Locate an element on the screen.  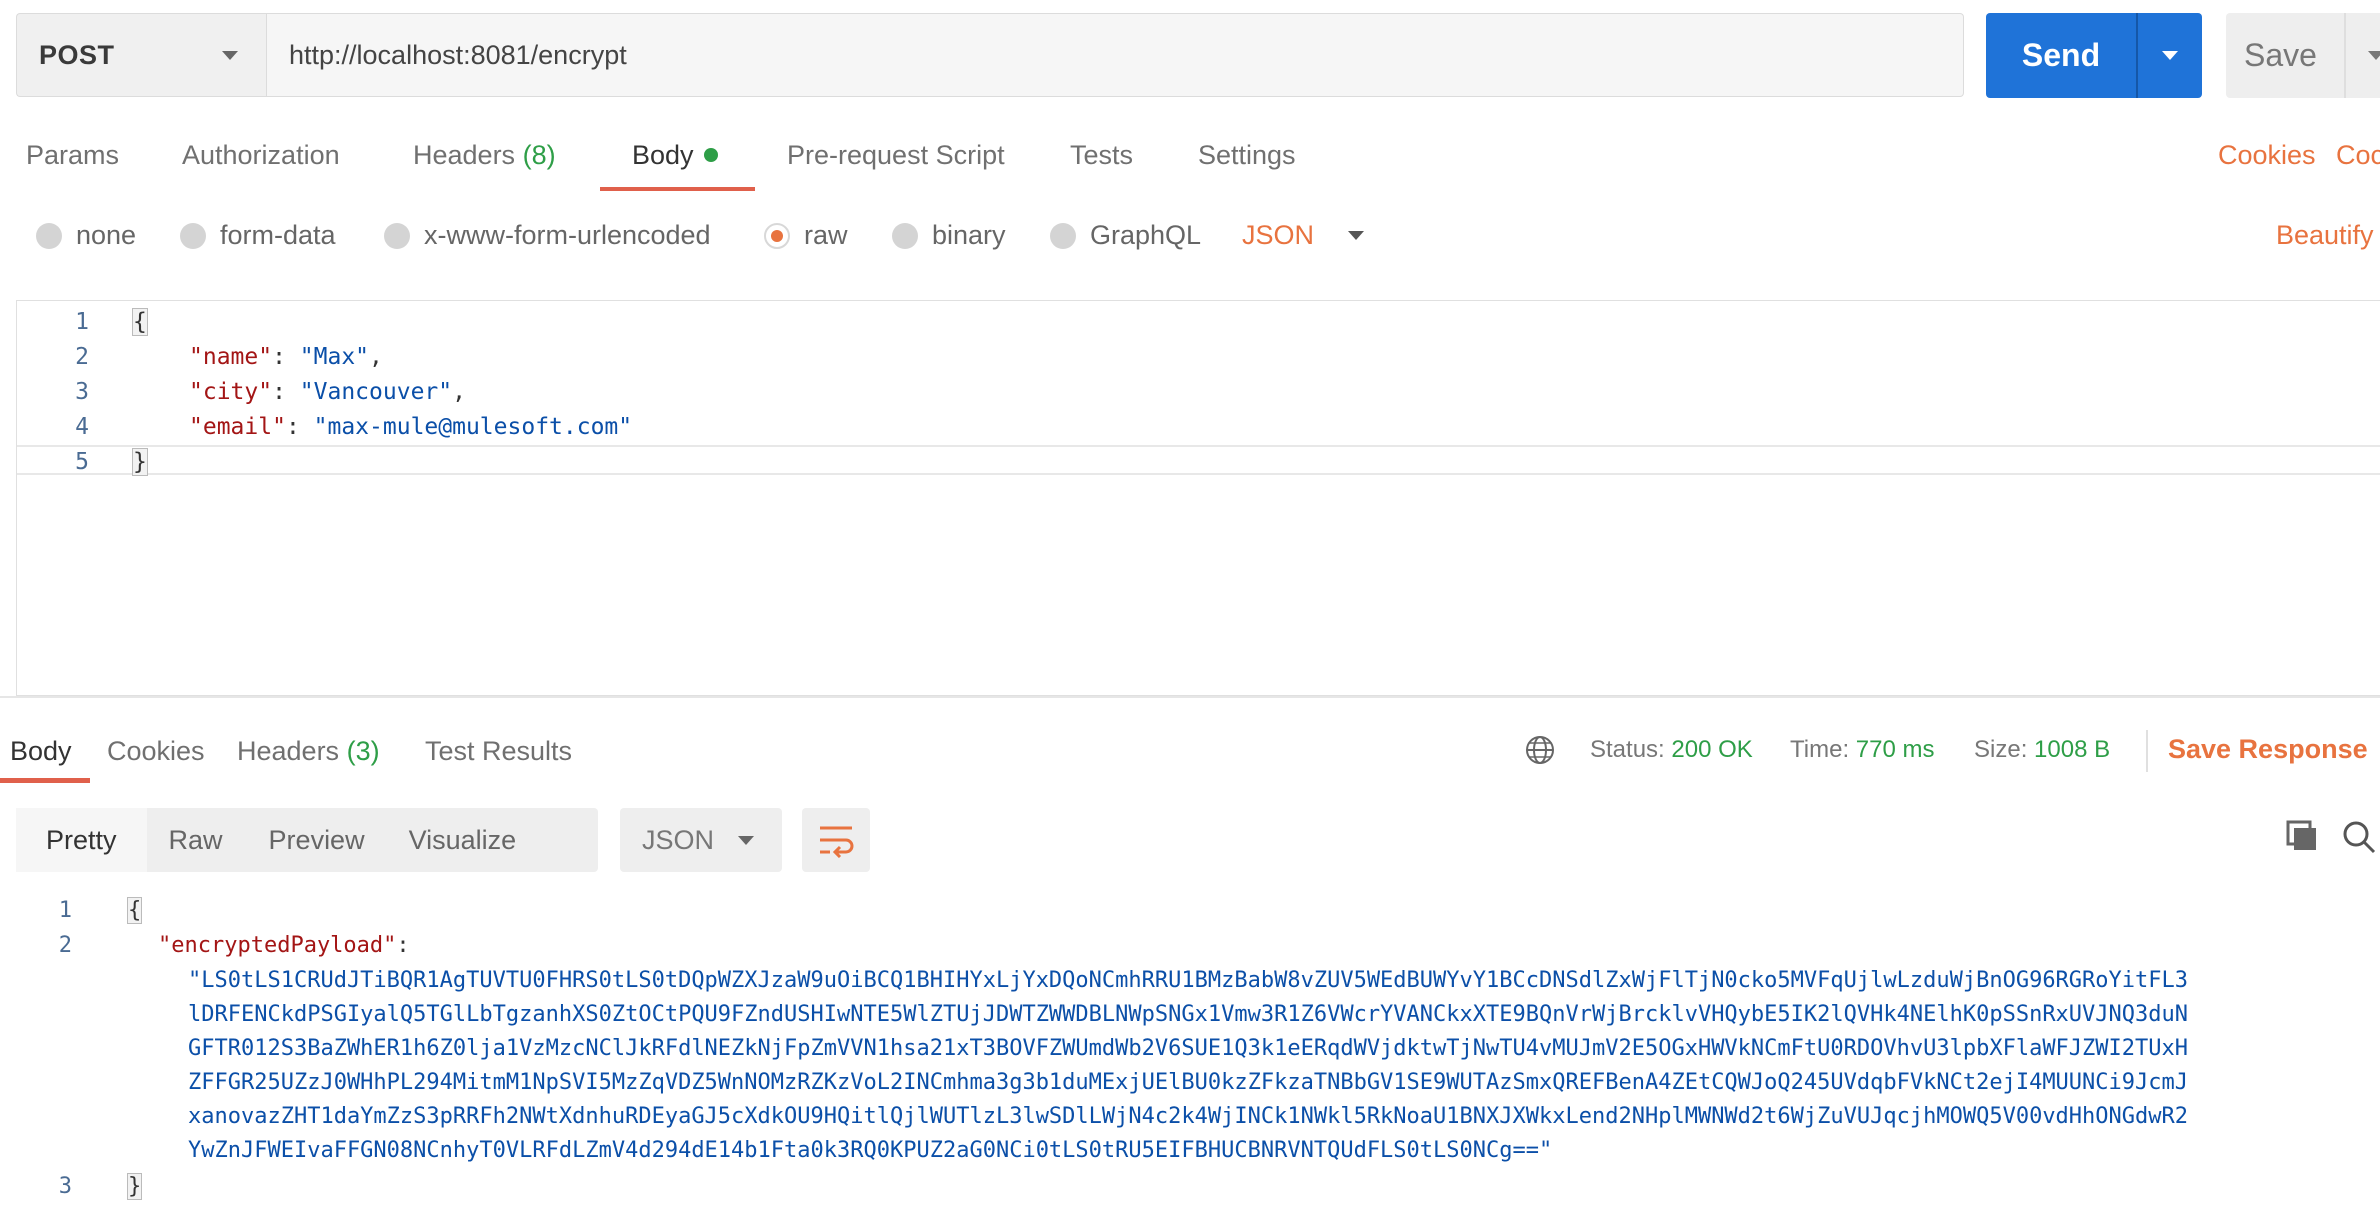
view-visualize: Visualize is located at coordinates (463, 840).